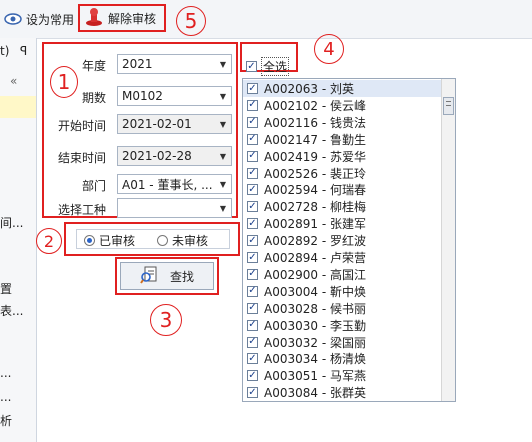  I want to click on unaudit-button: 解除审核, so click(122, 18).